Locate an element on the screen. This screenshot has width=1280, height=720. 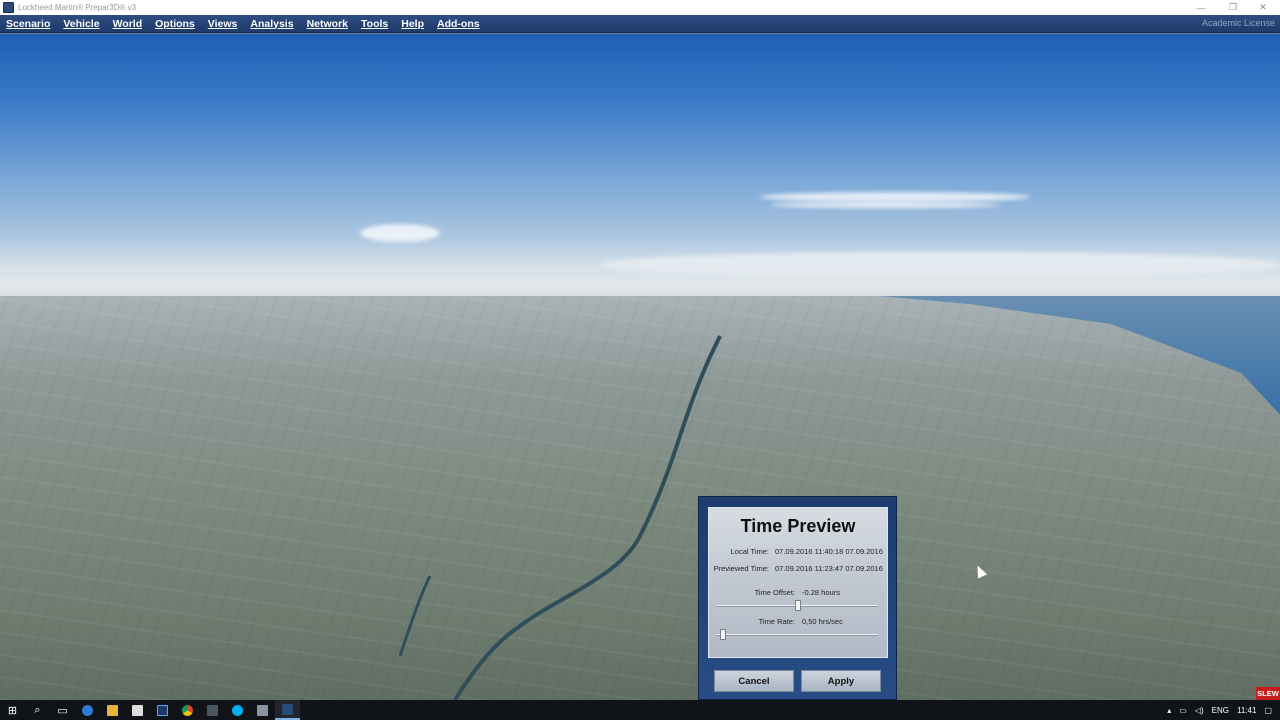
menu-views: Views is located at coordinates (223, 24).